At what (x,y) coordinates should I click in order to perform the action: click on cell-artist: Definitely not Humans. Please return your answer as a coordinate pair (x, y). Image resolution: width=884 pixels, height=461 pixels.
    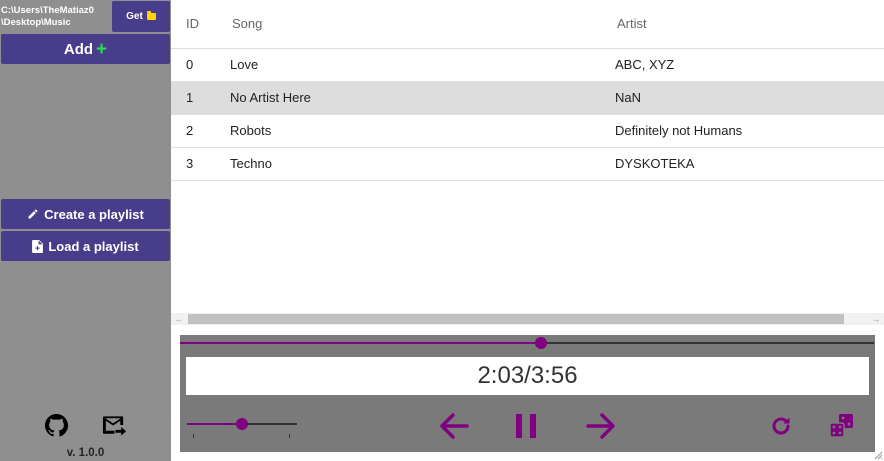
    Looking at the image, I should click on (749, 131).